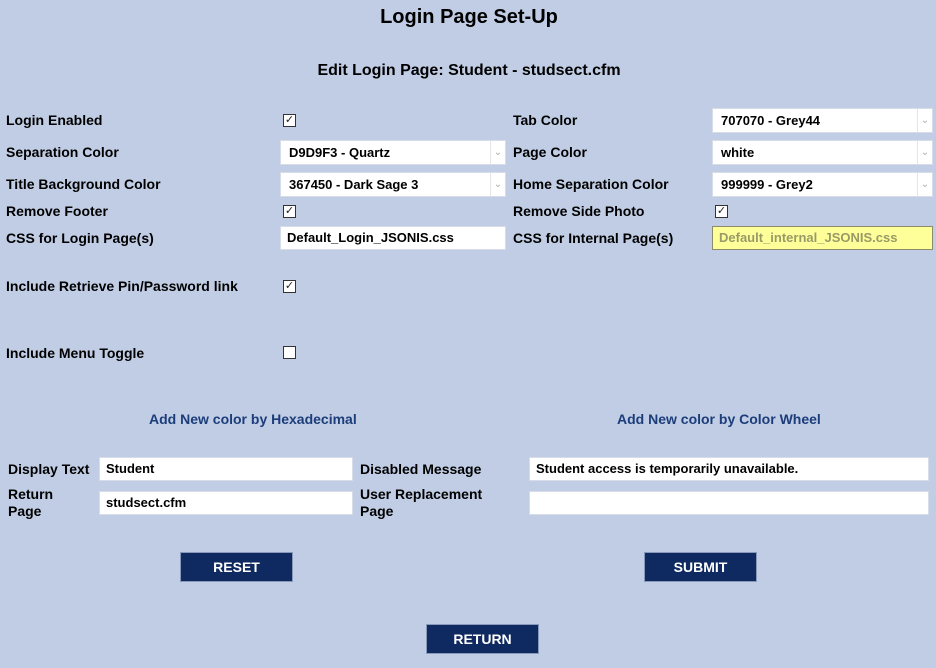  I want to click on css-login-input: Default_Login_JSONIS.css, so click(393, 238).